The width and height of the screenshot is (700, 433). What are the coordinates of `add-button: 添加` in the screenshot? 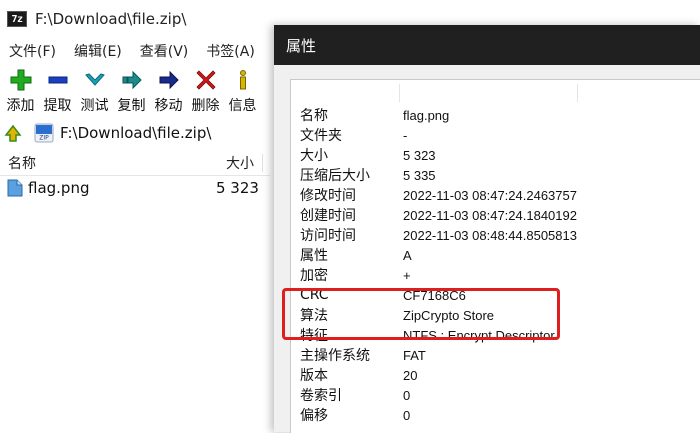 It's located at (20, 89).